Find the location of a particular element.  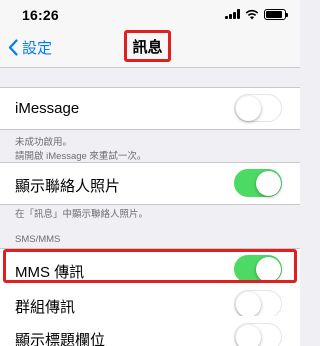

imessage-footer: 未成功啟用。 請開啟 iMessage 來重試一次。 is located at coordinates (80, 150).